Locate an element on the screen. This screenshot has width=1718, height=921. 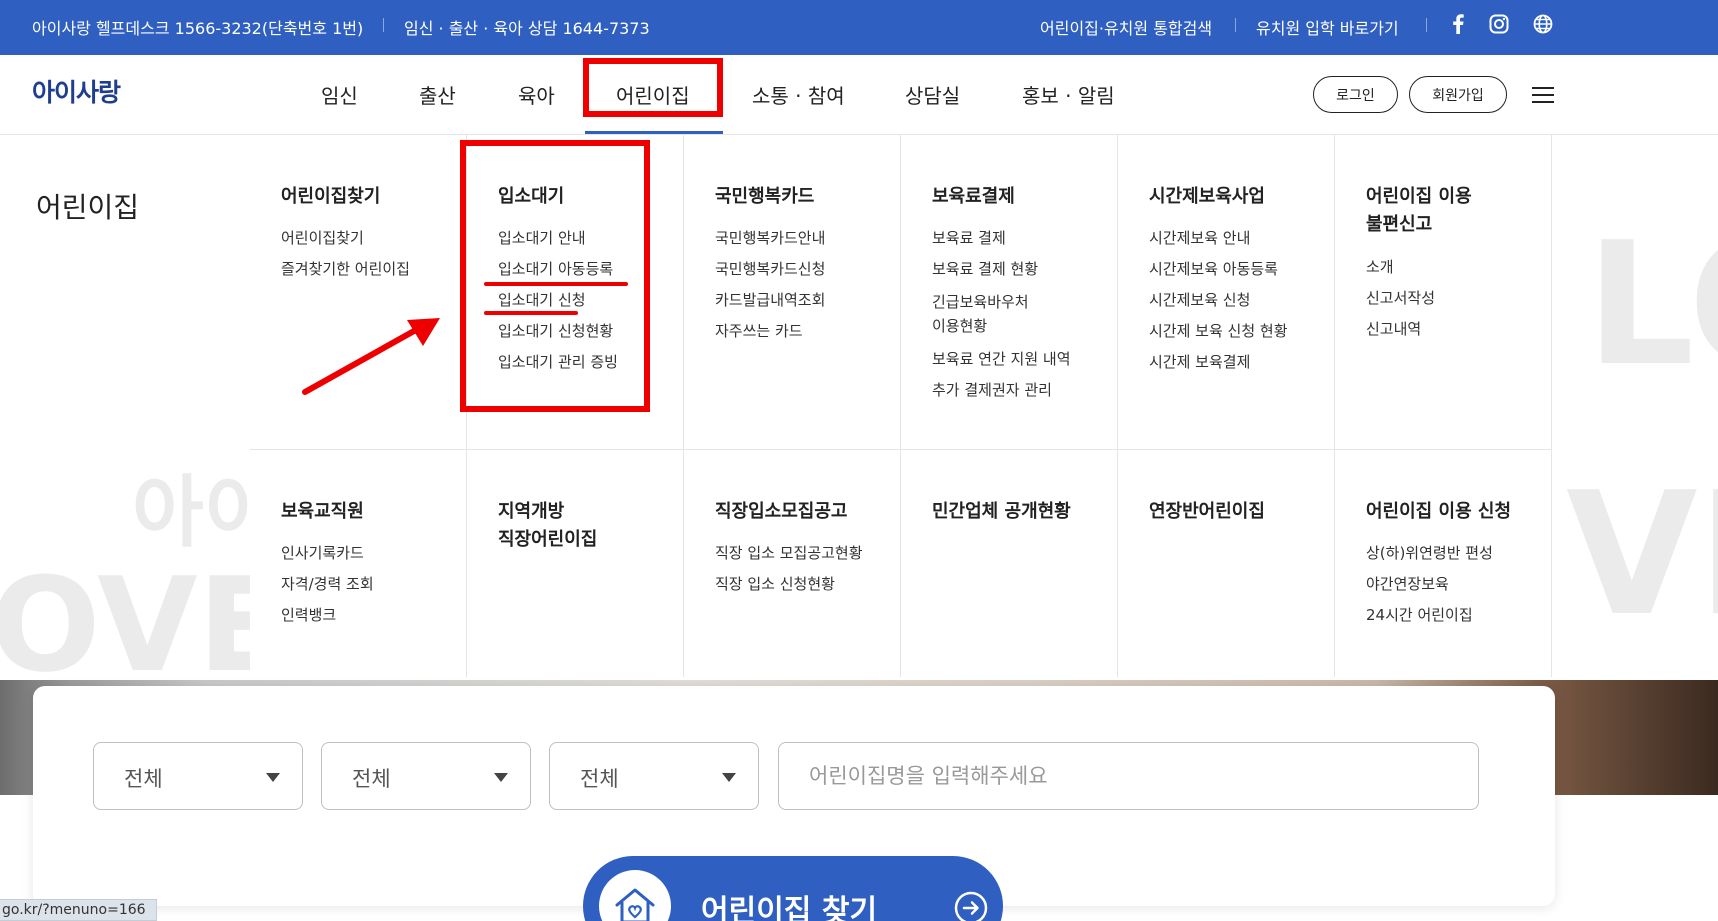
nav-news: 홍보 · 알림 is located at coordinates (1068, 94).